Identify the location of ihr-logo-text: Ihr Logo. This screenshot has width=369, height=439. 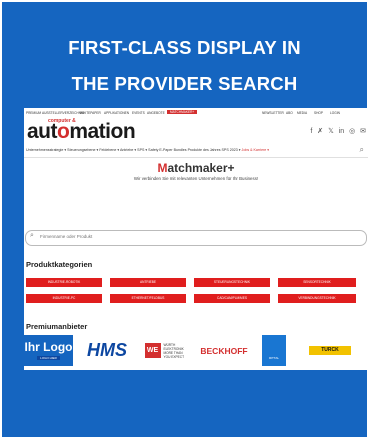
(48, 347).